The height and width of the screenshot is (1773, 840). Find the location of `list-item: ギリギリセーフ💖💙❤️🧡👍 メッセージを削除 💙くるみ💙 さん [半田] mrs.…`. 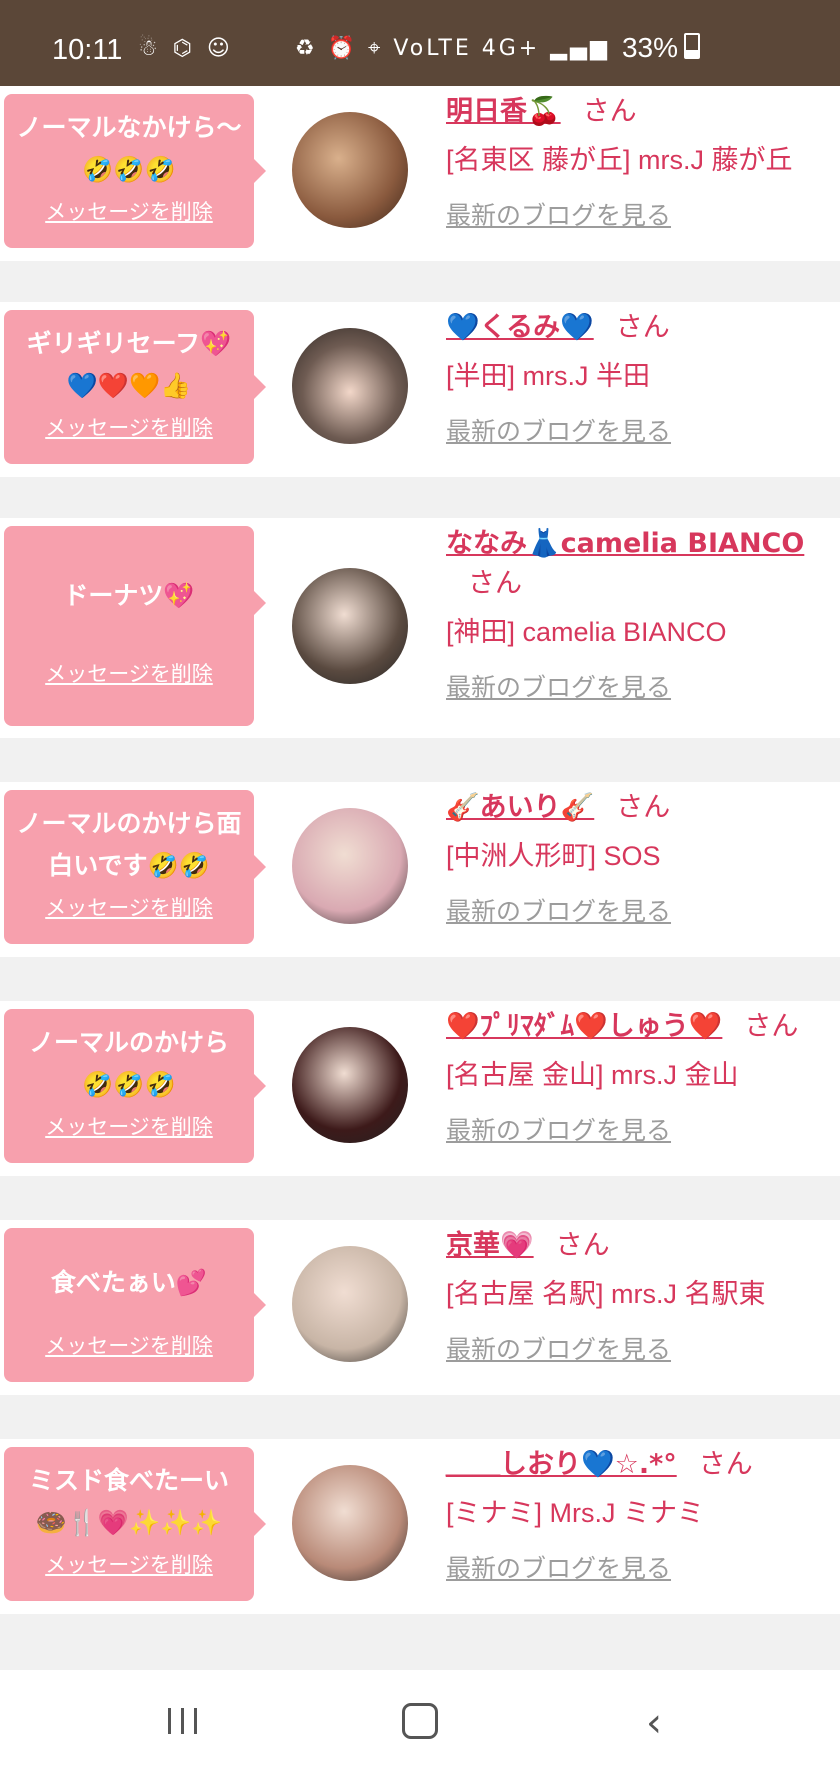

list-item: ギリギリセーフ💖💙❤️🧡👍 メッセージを削除 💙くるみ💙 さん [半田] mrs.… is located at coordinates (420, 389).